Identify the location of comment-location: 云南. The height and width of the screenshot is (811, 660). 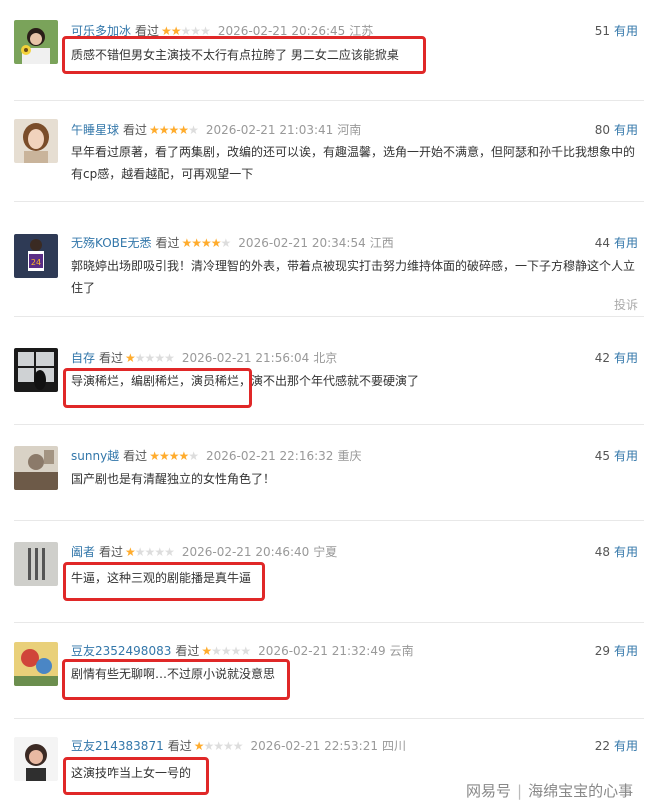
(401, 651).